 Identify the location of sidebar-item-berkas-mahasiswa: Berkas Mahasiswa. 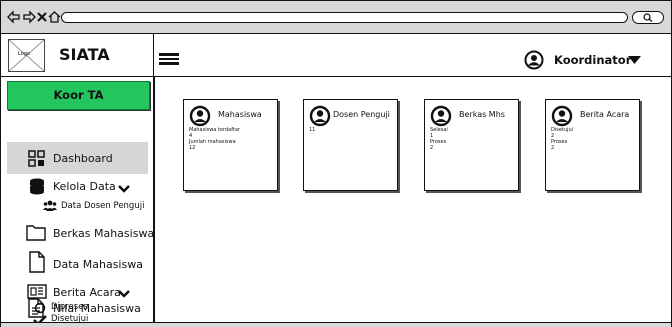
(78, 234).